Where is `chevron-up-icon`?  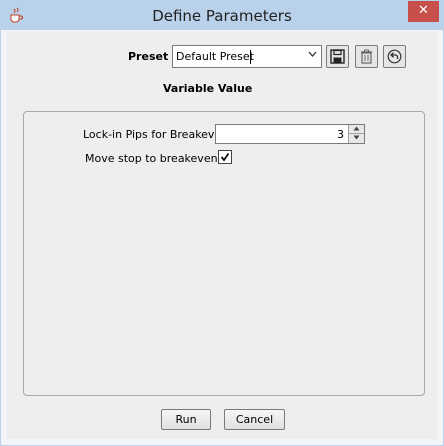 chevron-up-icon is located at coordinates (356, 128).